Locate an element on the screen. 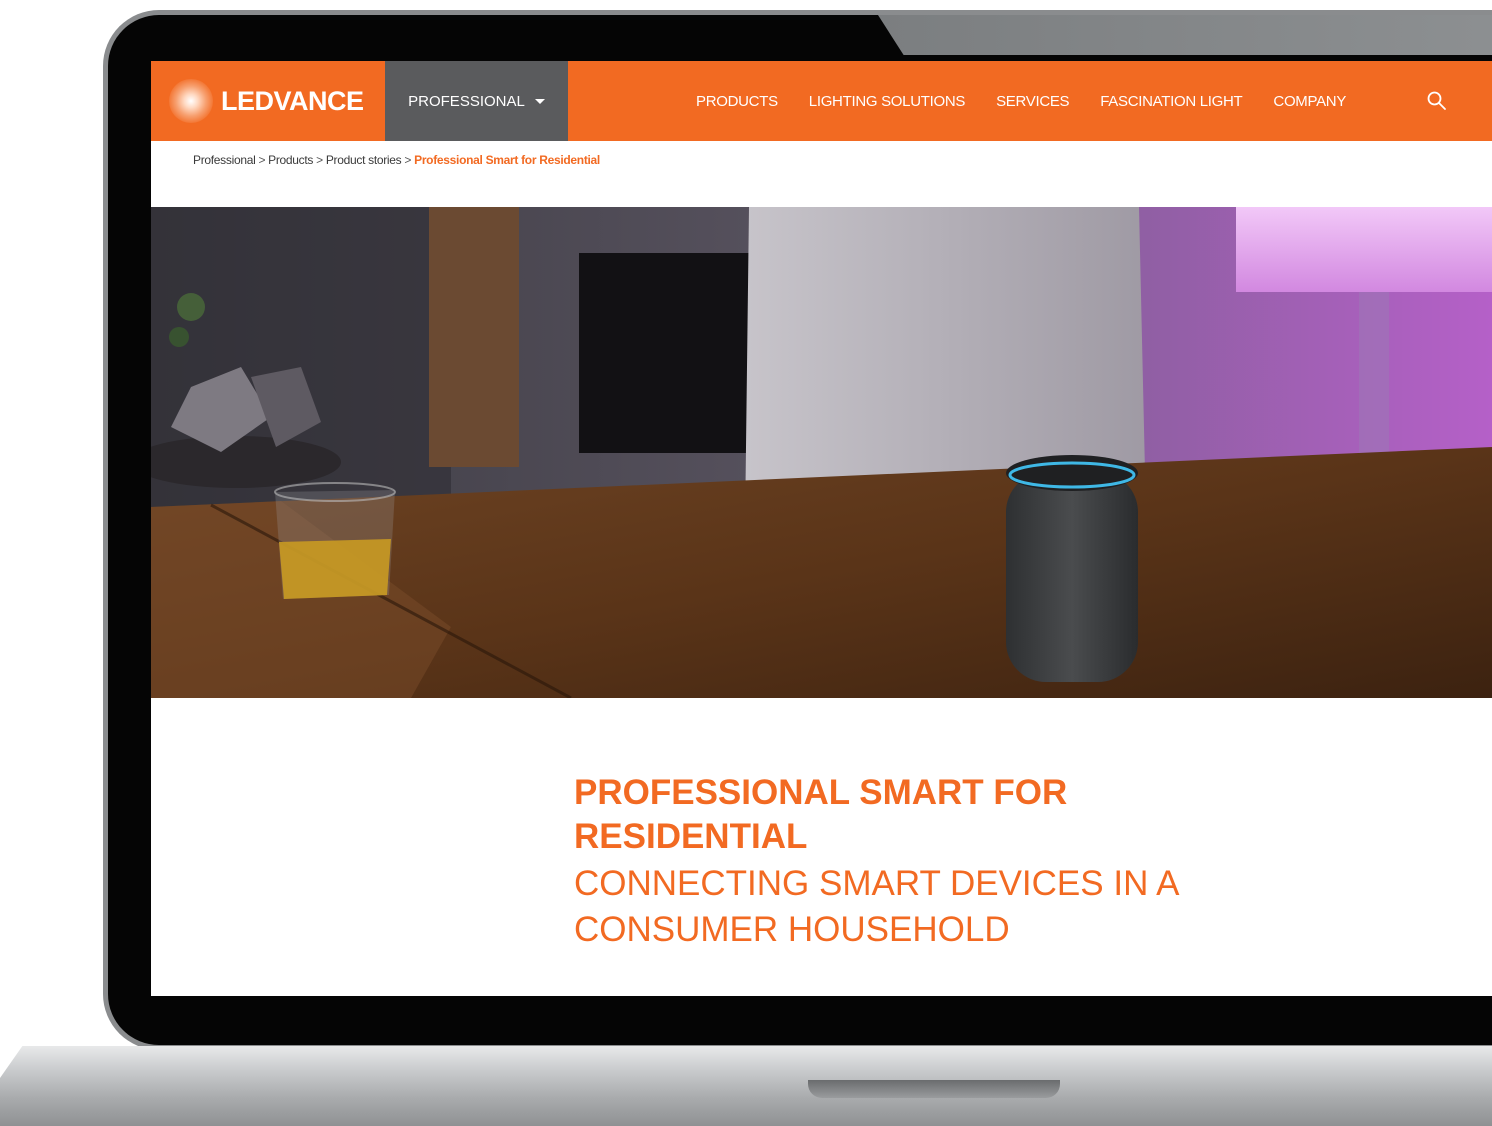 This screenshot has width=1492, height=1126. nav-lighting-solutions: LIGHTING SOLUTIONS is located at coordinates (887, 101).